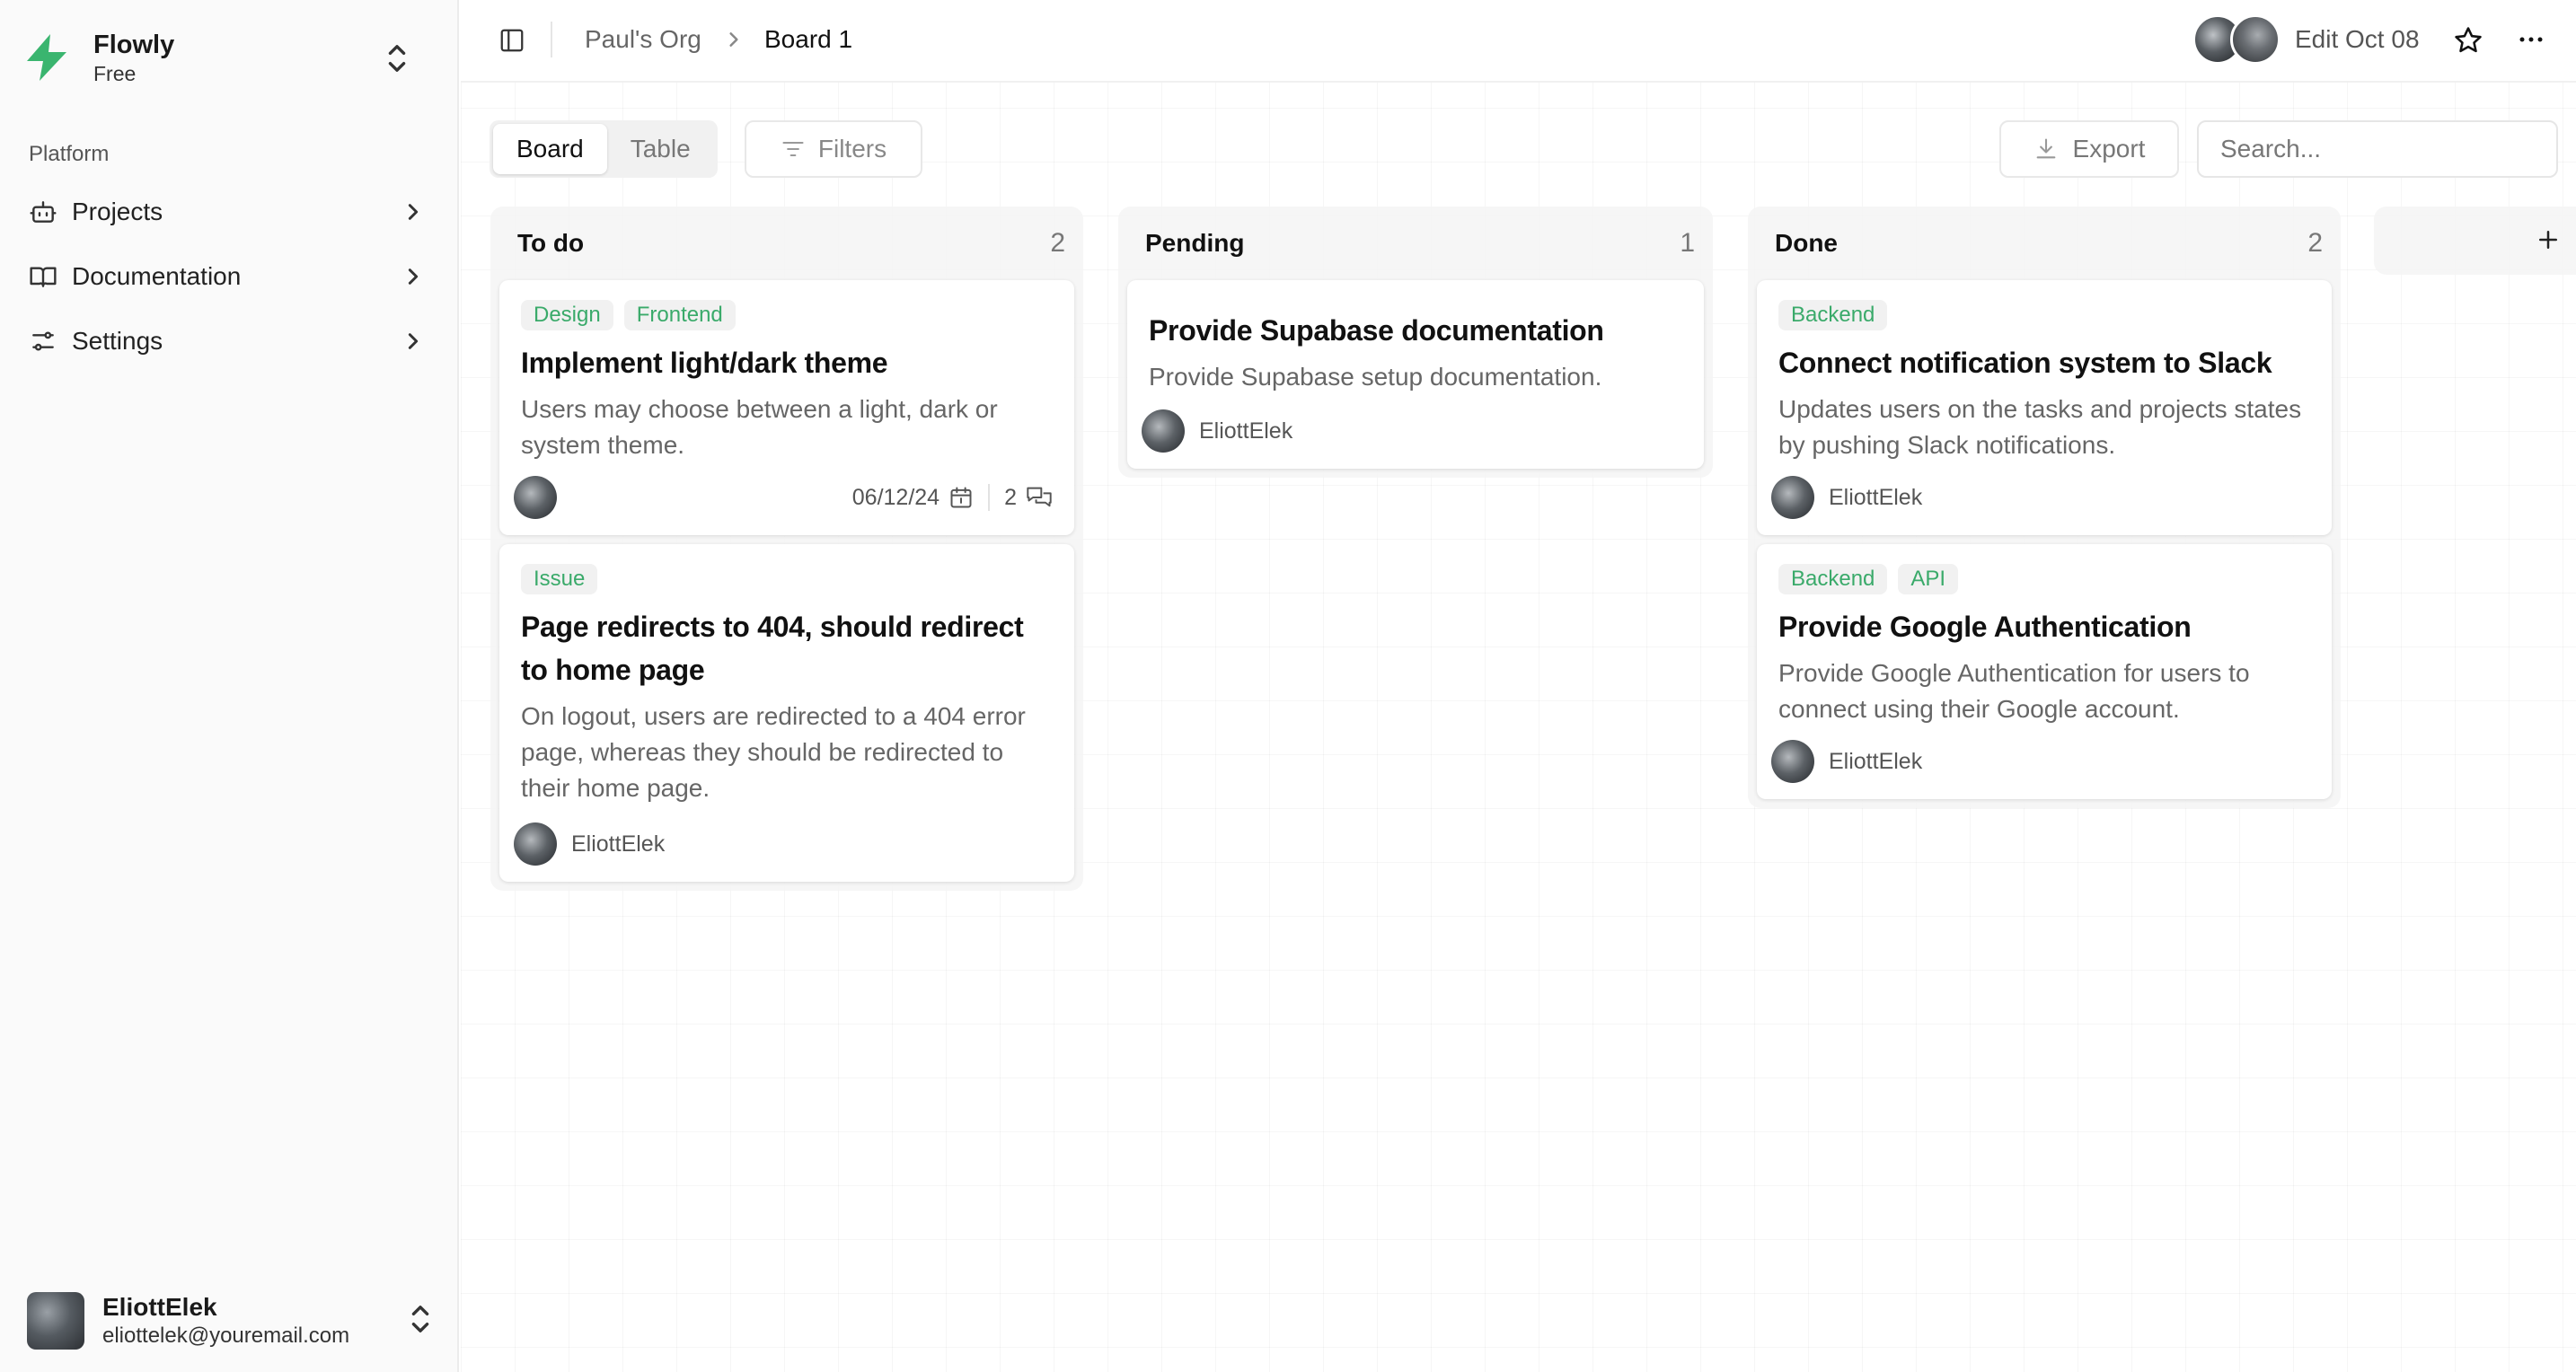  What do you see at coordinates (704, 363) in the screenshot?
I see `card-title: Implement light/dark theme` at bounding box center [704, 363].